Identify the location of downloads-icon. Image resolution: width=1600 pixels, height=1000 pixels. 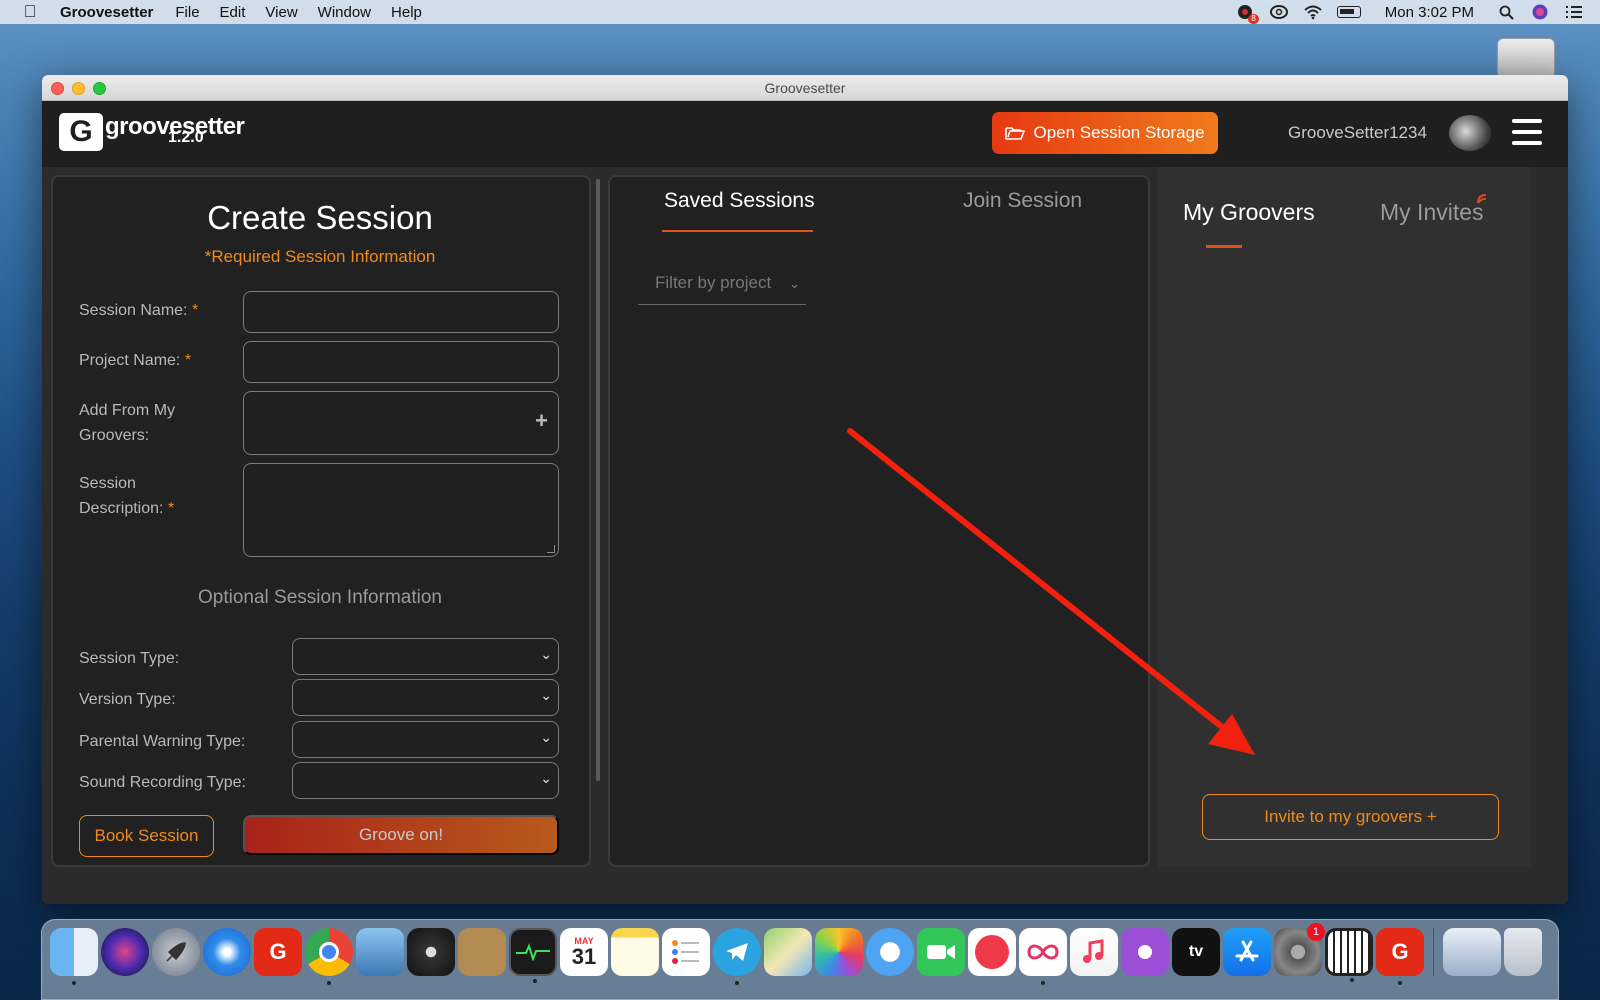
(1472, 952).